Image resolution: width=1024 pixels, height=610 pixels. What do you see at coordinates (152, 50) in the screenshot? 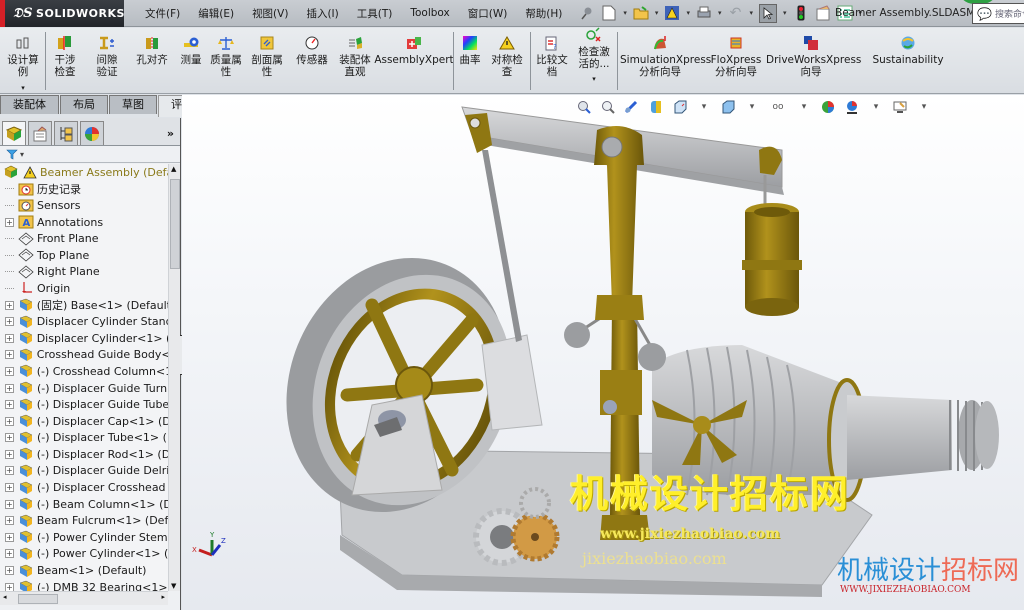
I see `hole-alignment-button: 孔对齐` at bounding box center [152, 50].